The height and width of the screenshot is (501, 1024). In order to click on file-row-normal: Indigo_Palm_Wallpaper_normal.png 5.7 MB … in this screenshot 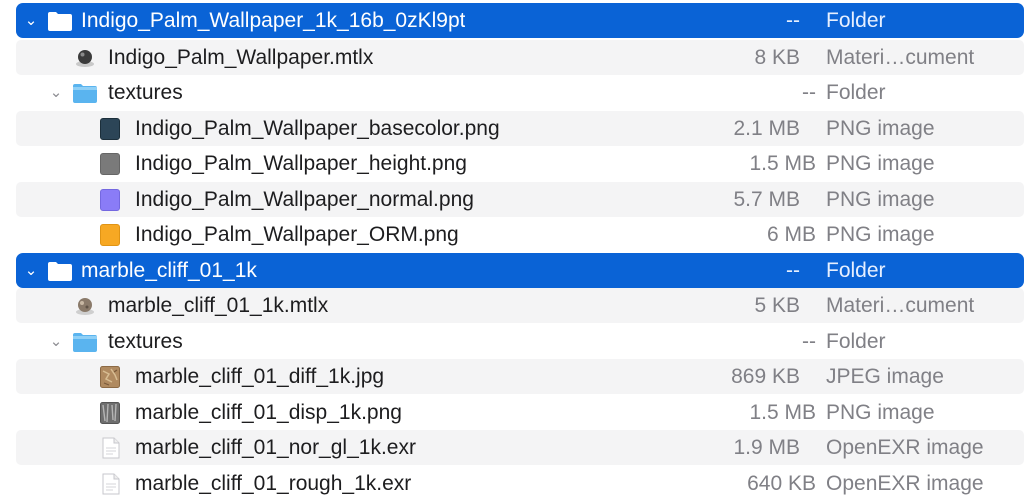, I will do `click(520, 199)`.